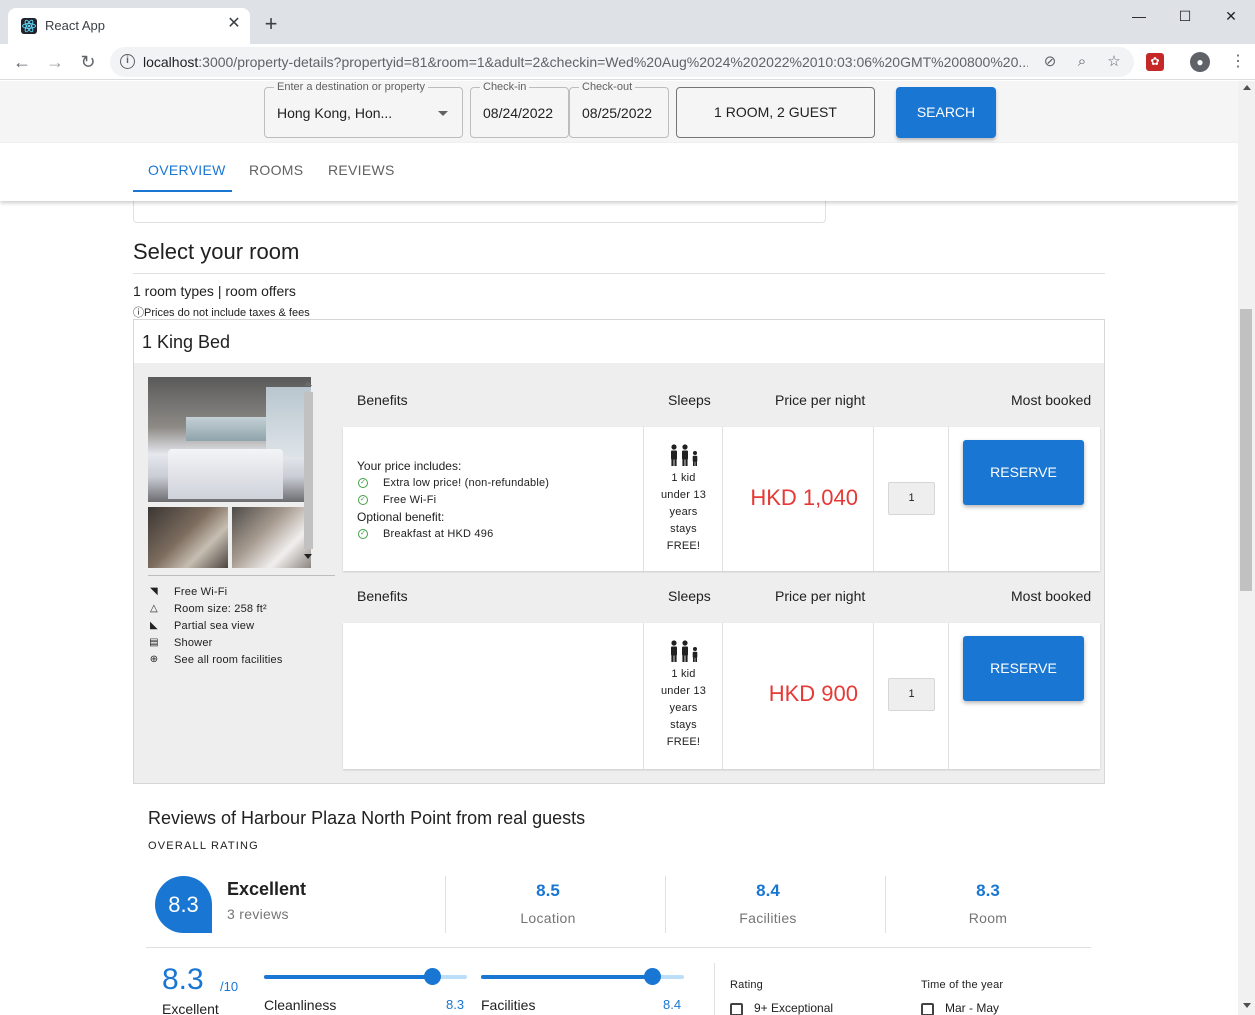  What do you see at coordinates (672, 1004) in the screenshot?
I see `facilities-value: 8.4` at bounding box center [672, 1004].